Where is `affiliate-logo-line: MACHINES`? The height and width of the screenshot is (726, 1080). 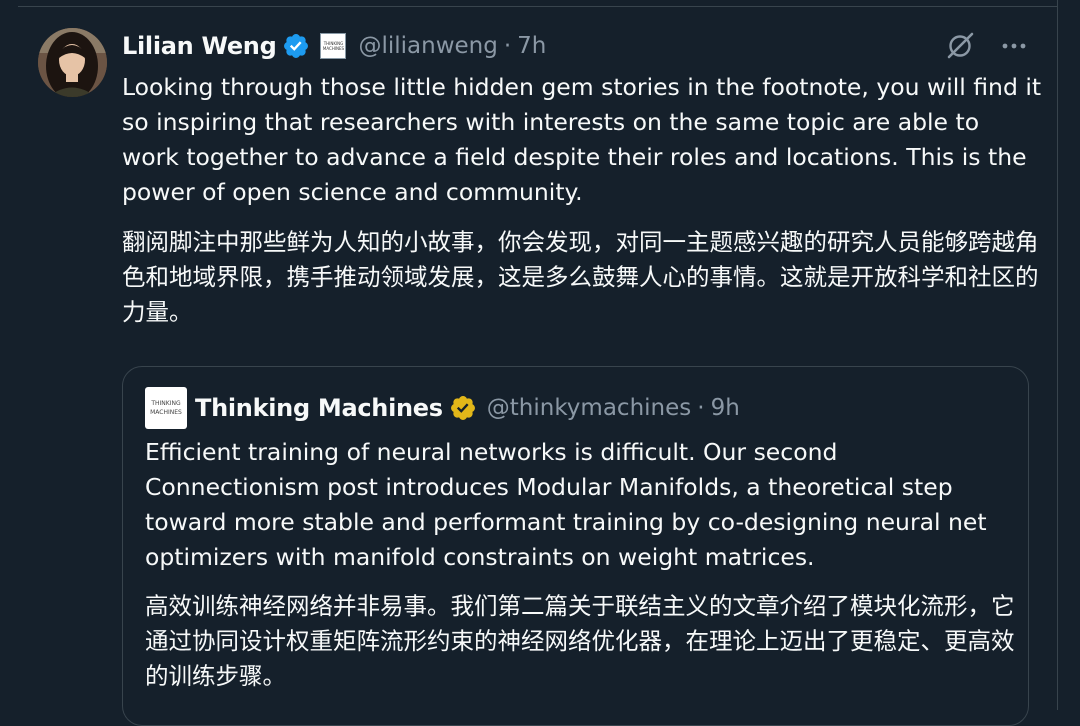
affiliate-logo-line: MACHINES is located at coordinates (333, 48).